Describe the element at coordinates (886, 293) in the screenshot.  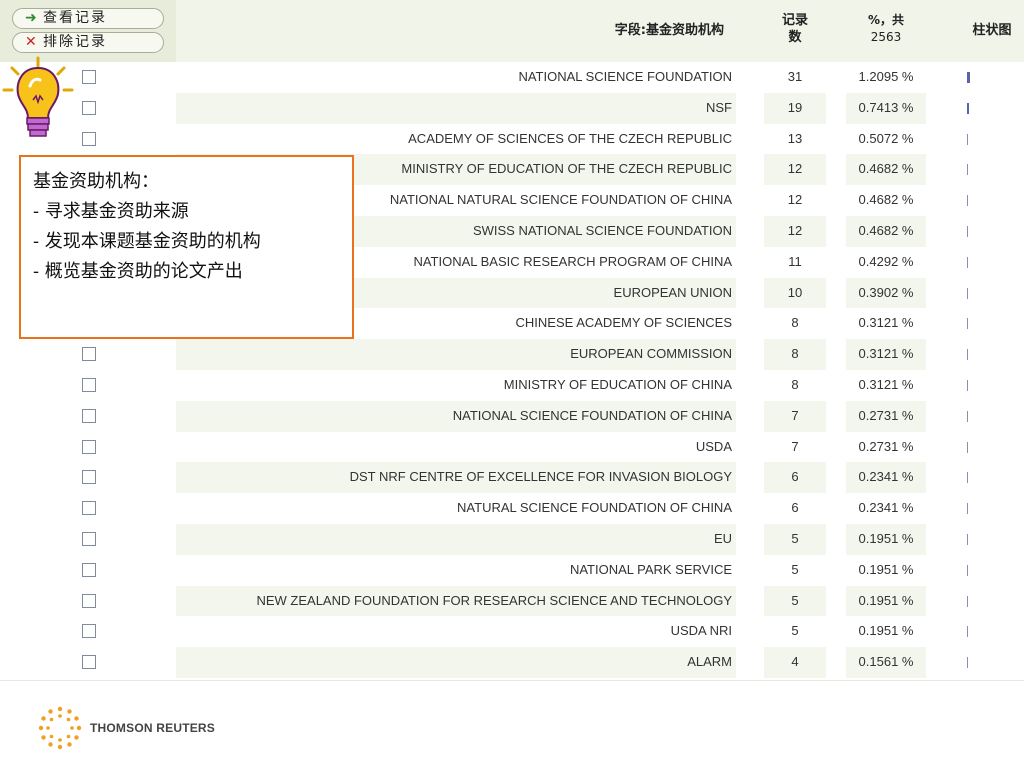
I see `record-percent: 0.3902 %` at that location.